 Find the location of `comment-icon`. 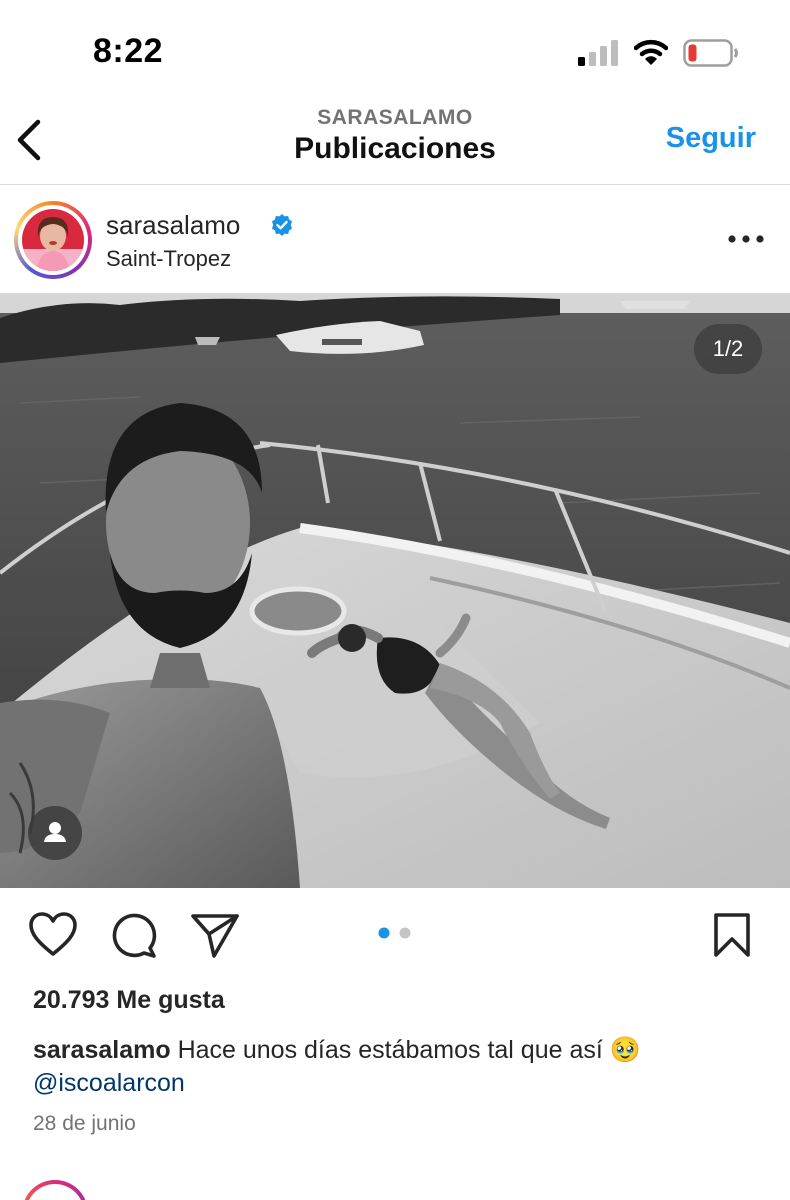

comment-icon is located at coordinates (134, 936).